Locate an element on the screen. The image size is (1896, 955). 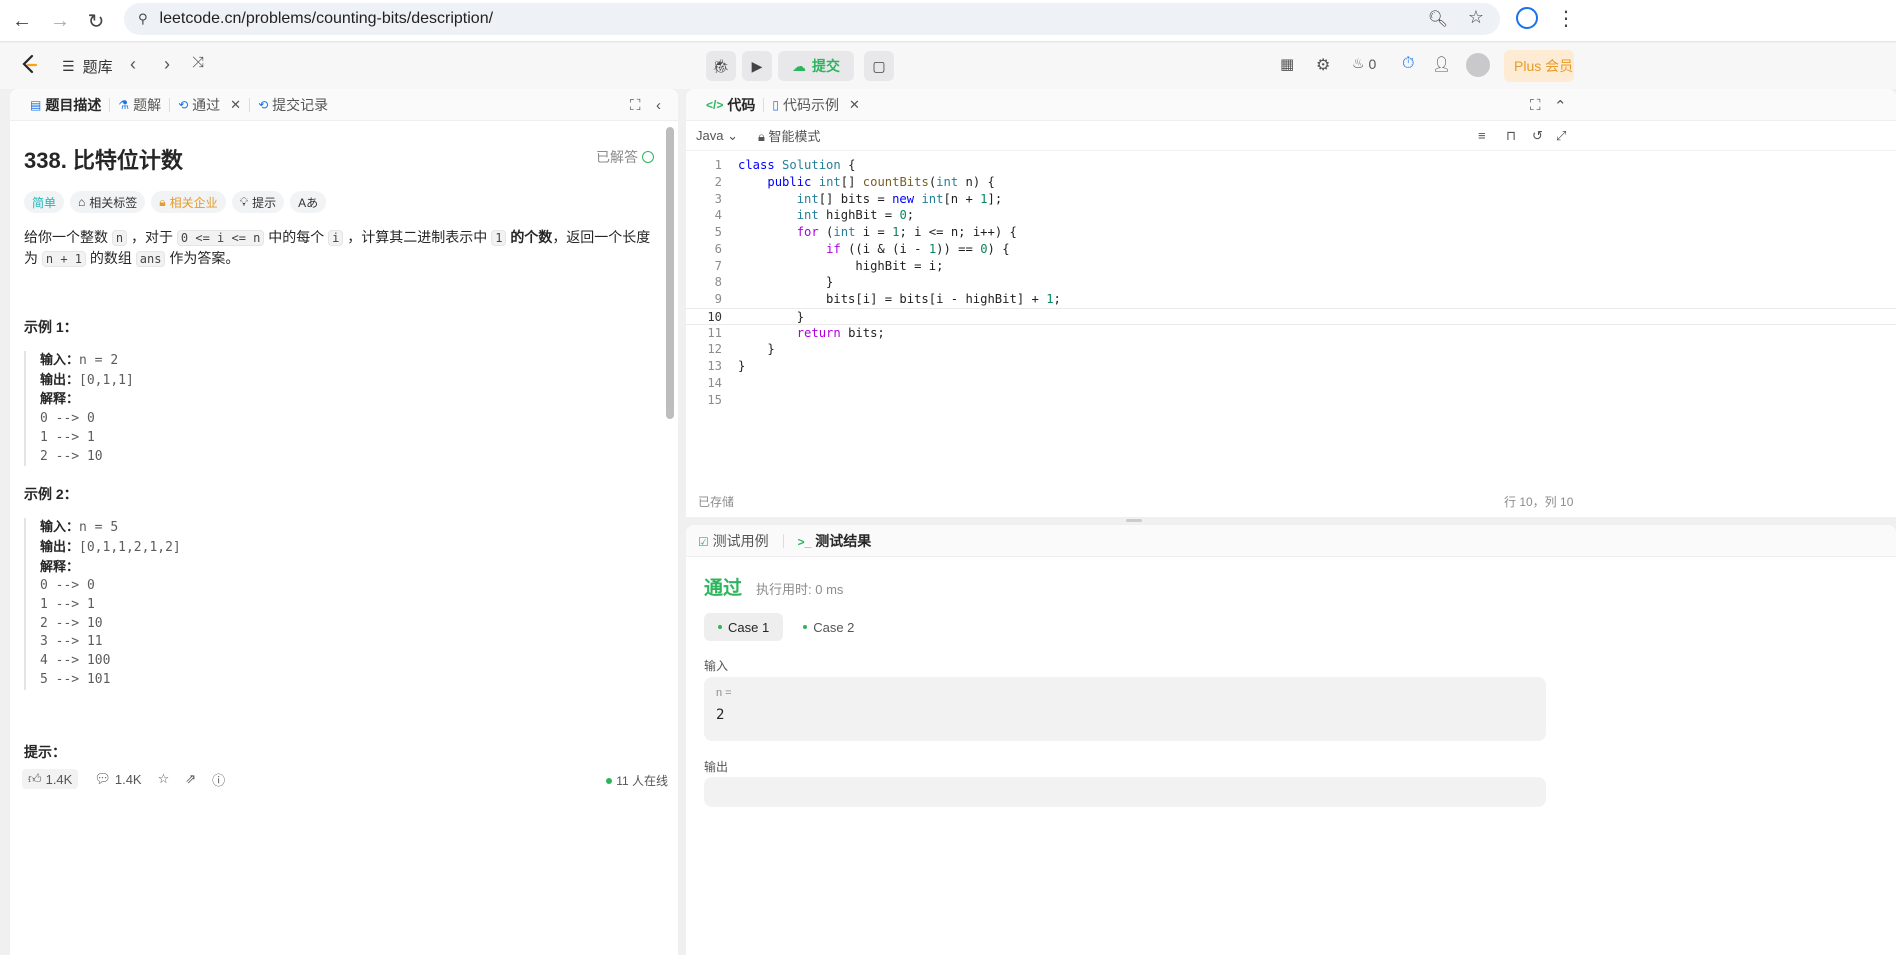
document-icon: ▤ is located at coordinates (36, 104).